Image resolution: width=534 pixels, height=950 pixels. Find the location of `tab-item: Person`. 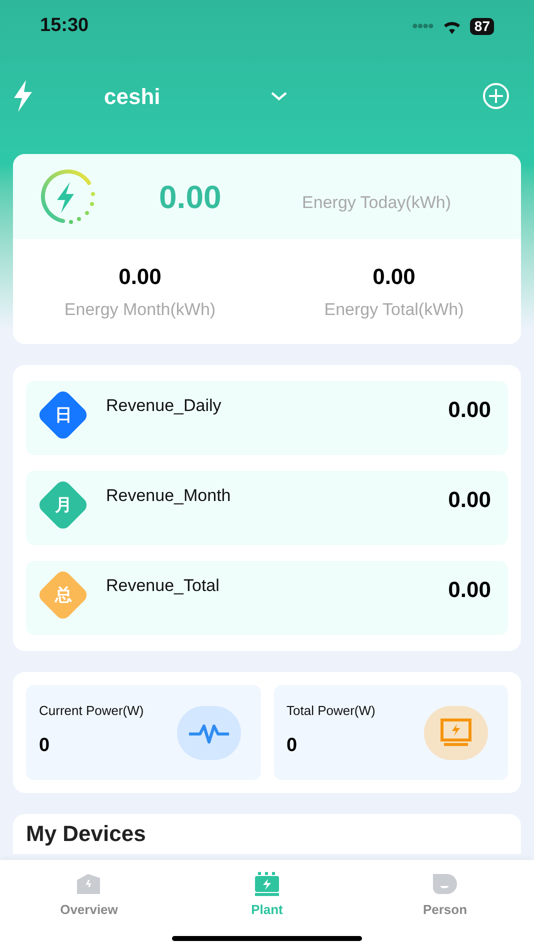

tab-item: Person is located at coordinates (445, 896).